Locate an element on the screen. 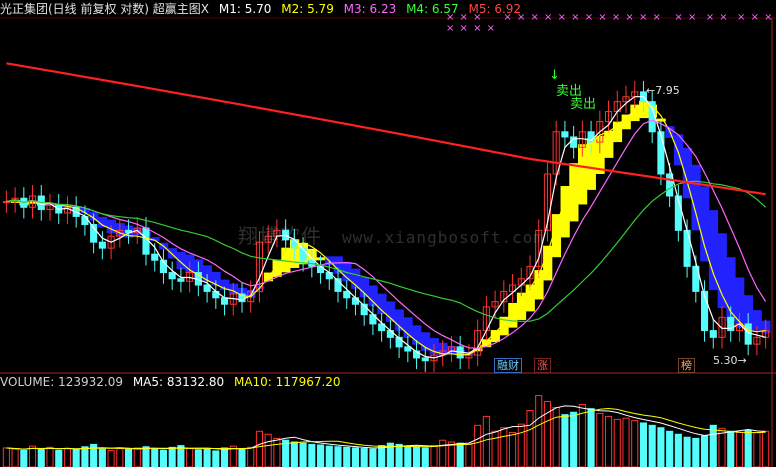 The height and width of the screenshot is (467, 776). volume-ma10: MA10: 117967.20 is located at coordinates (287, 382).